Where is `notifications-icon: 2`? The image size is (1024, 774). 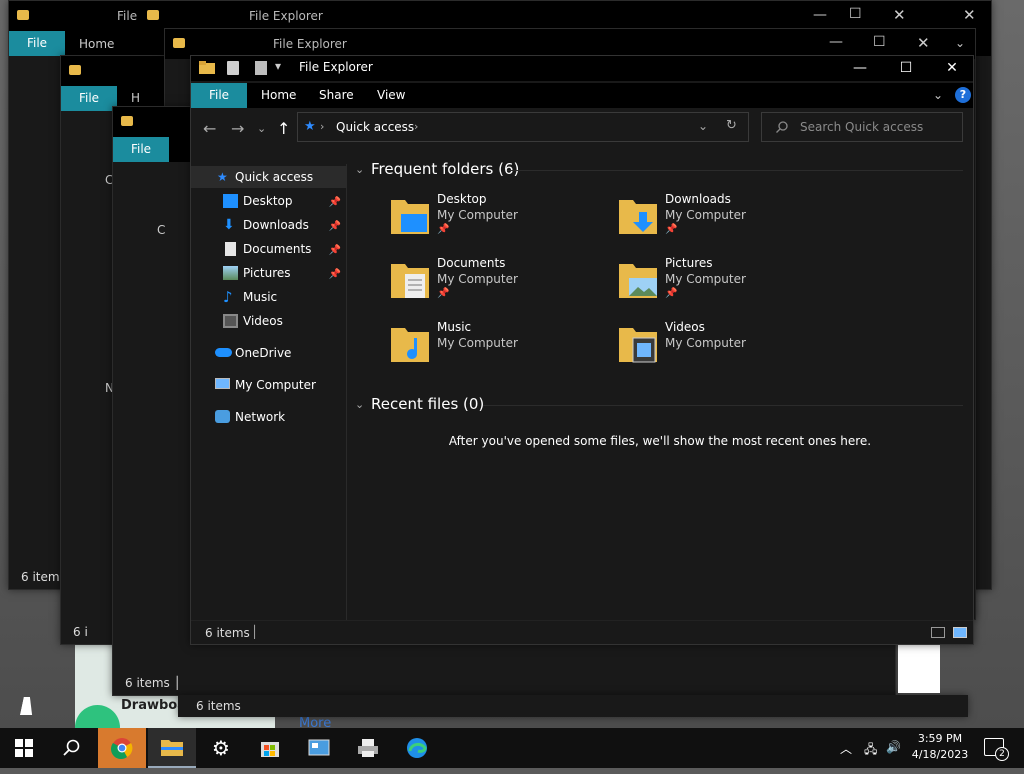 notifications-icon: 2 is located at coordinates (996, 749).